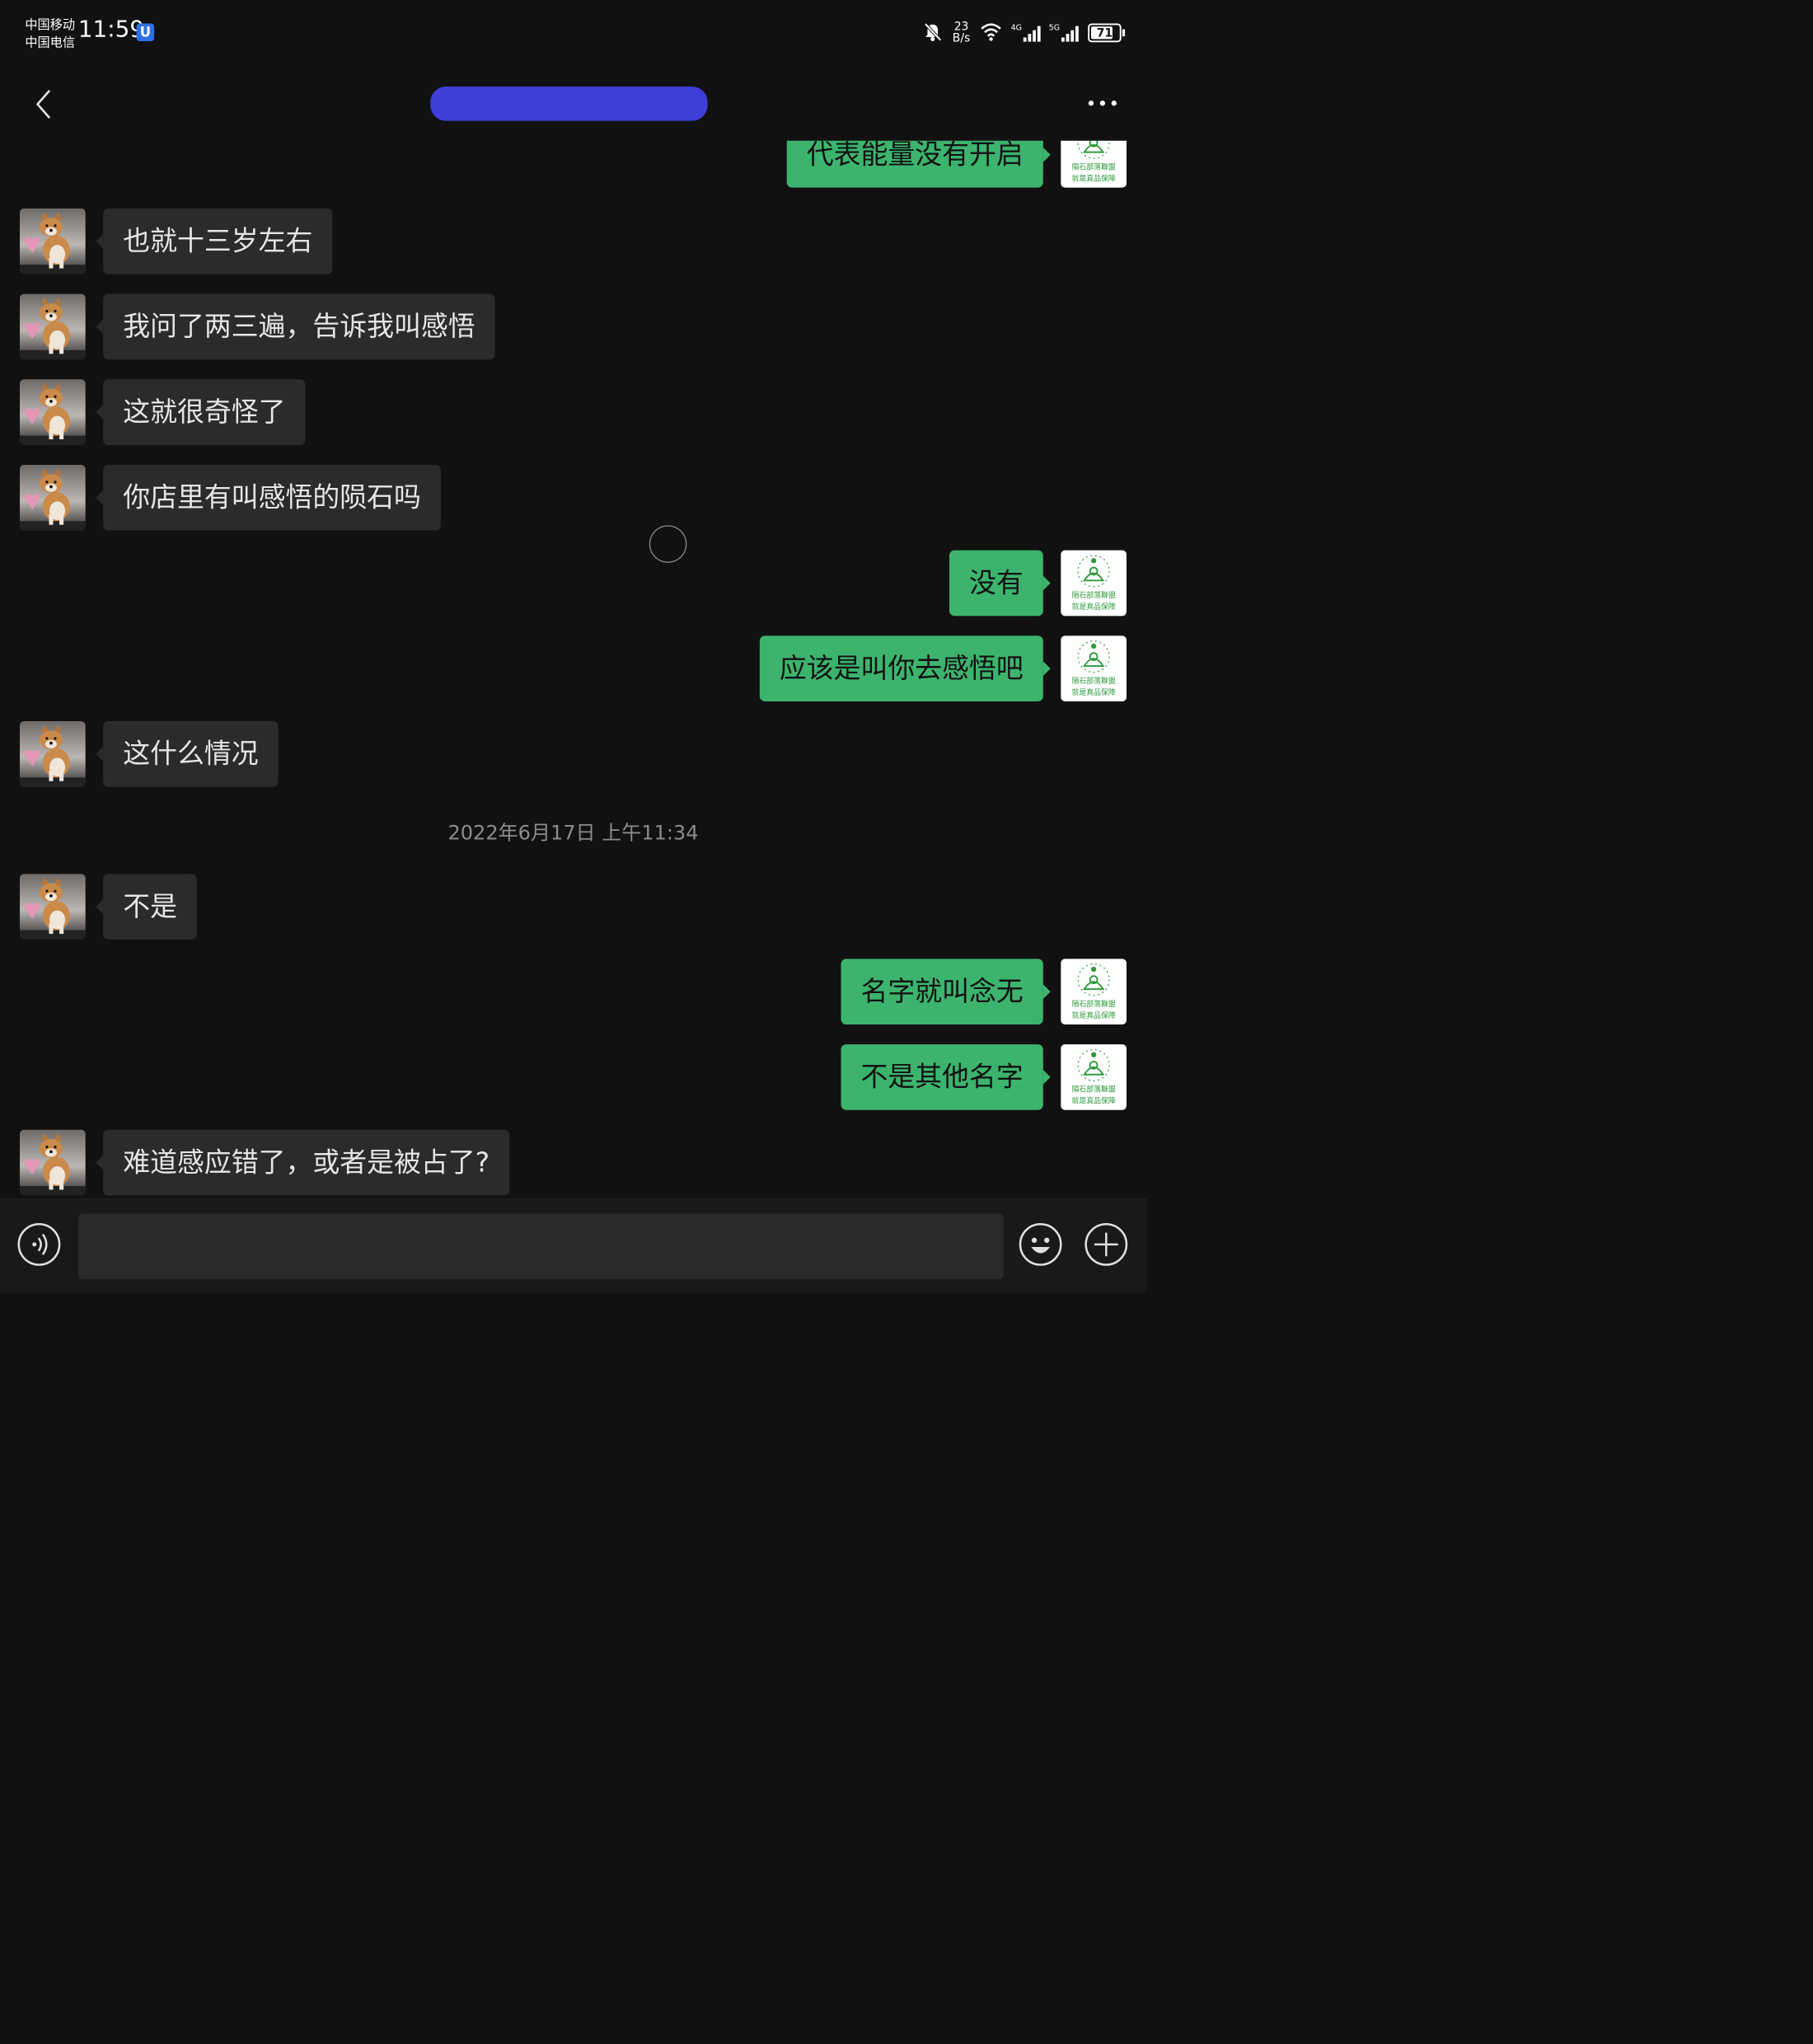  What do you see at coordinates (991, 32) in the screenshot?
I see `wifi-icon` at bounding box center [991, 32].